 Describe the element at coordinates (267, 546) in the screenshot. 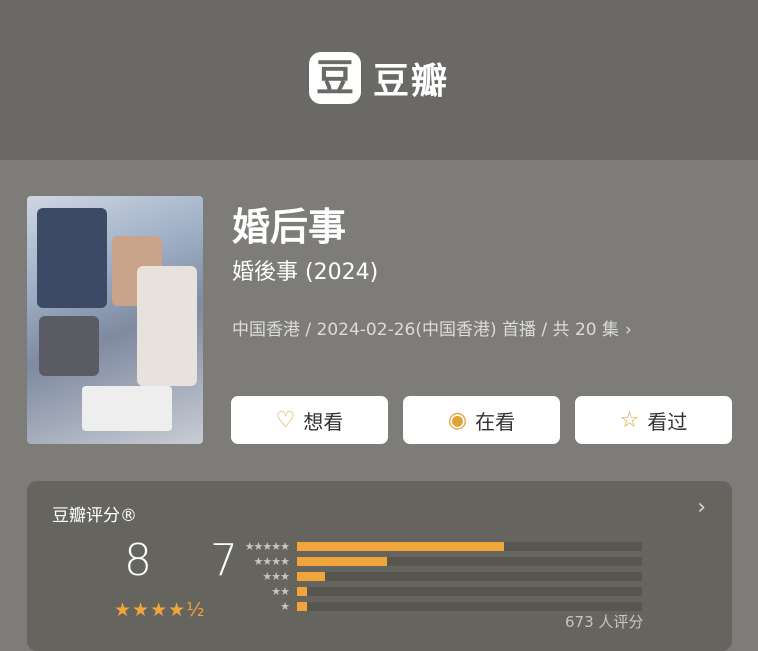

I see `star-label: ★★★★★` at that location.